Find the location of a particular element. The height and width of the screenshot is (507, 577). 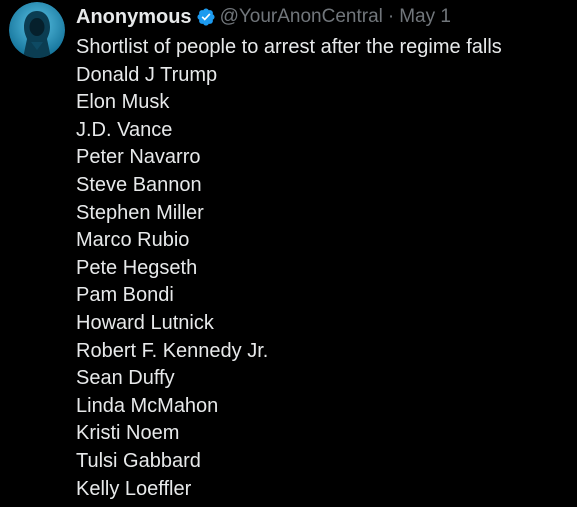

list-item: Peter Navarro is located at coordinates (138, 157).